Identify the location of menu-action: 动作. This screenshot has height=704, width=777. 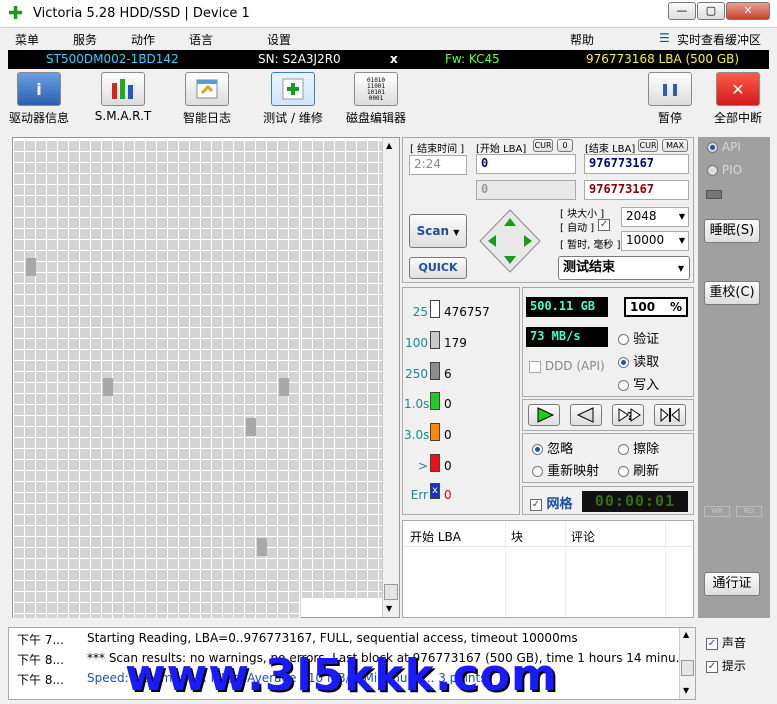
(143, 39).